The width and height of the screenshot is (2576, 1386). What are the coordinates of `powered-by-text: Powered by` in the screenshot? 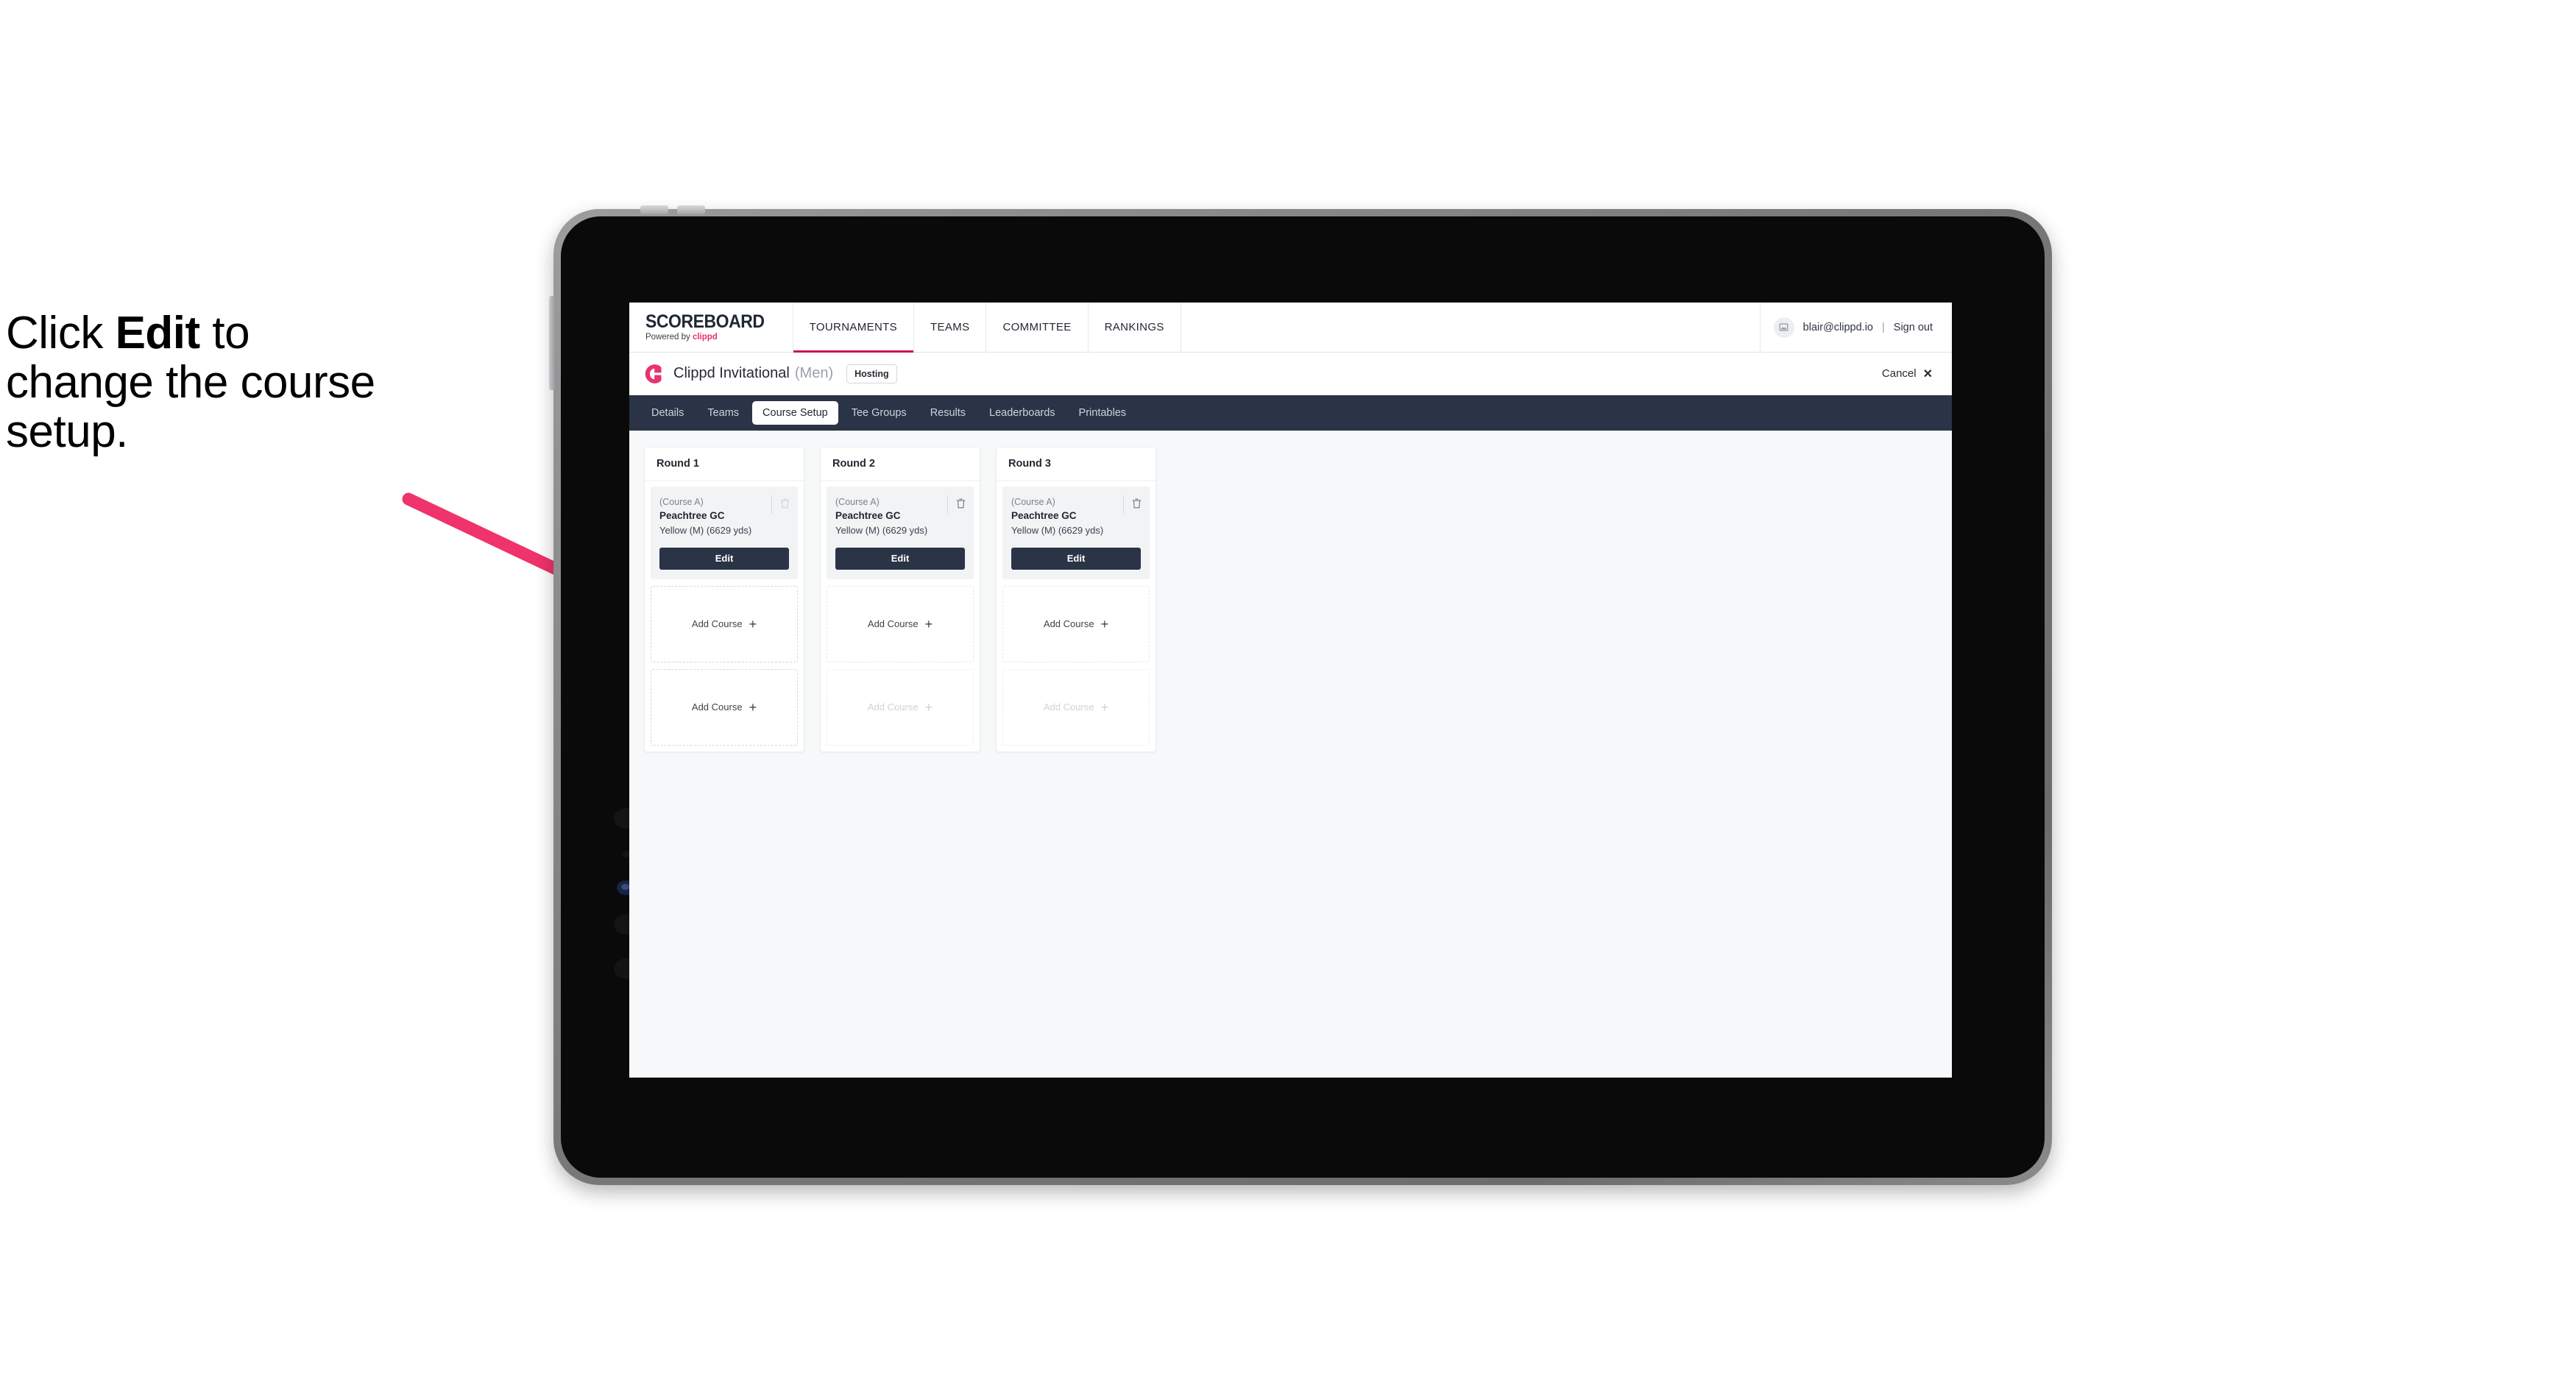 It's located at (669, 337).